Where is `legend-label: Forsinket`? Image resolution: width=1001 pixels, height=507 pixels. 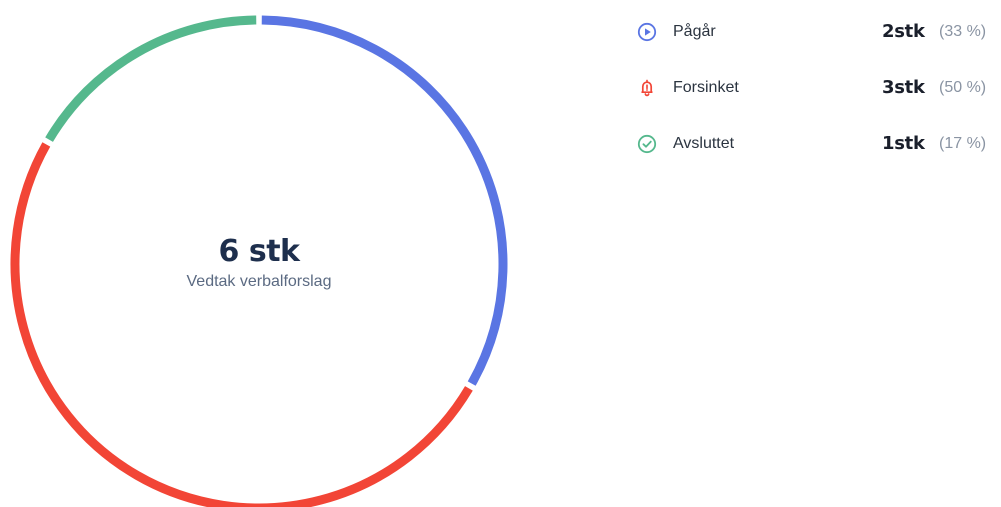 legend-label: Forsinket is located at coordinates (706, 87).